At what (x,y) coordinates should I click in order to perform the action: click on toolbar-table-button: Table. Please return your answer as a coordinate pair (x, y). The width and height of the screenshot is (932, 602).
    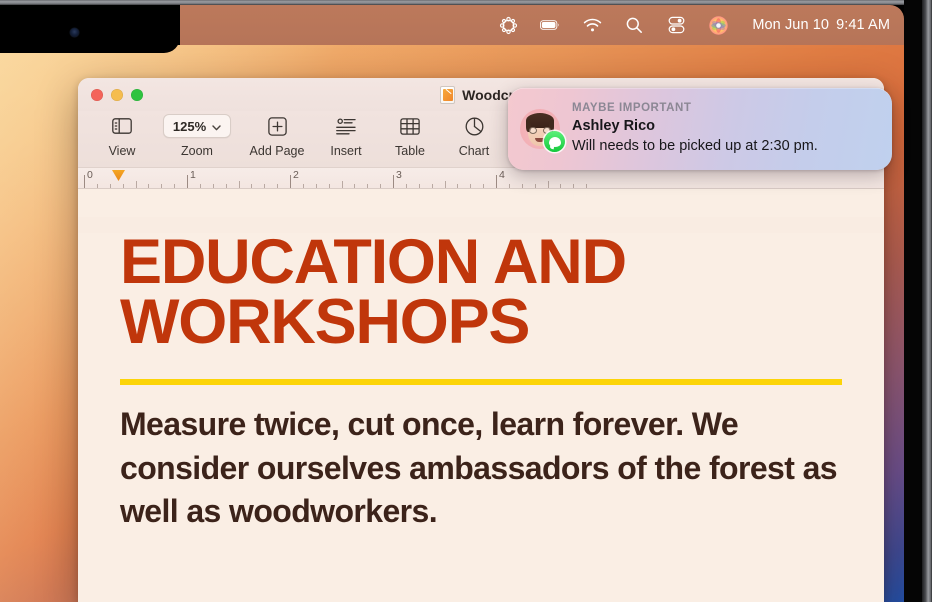
    Looking at the image, I should click on (410, 136).